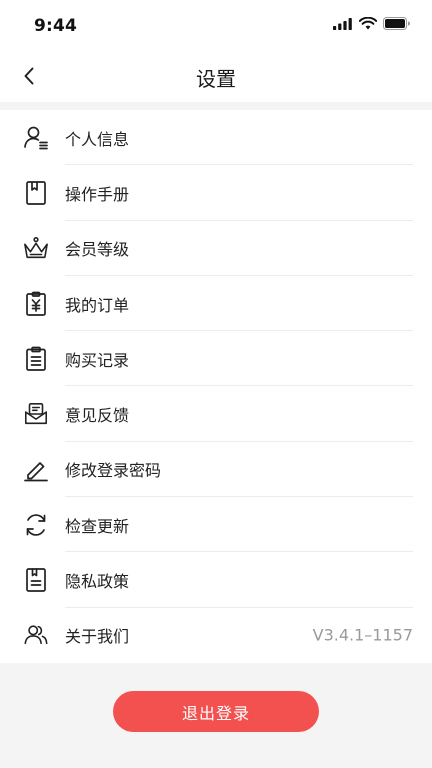 This screenshot has width=432, height=768. Describe the element at coordinates (216, 304) in the screenshot. I see `settings-item-orders: 我的订单` at that location.